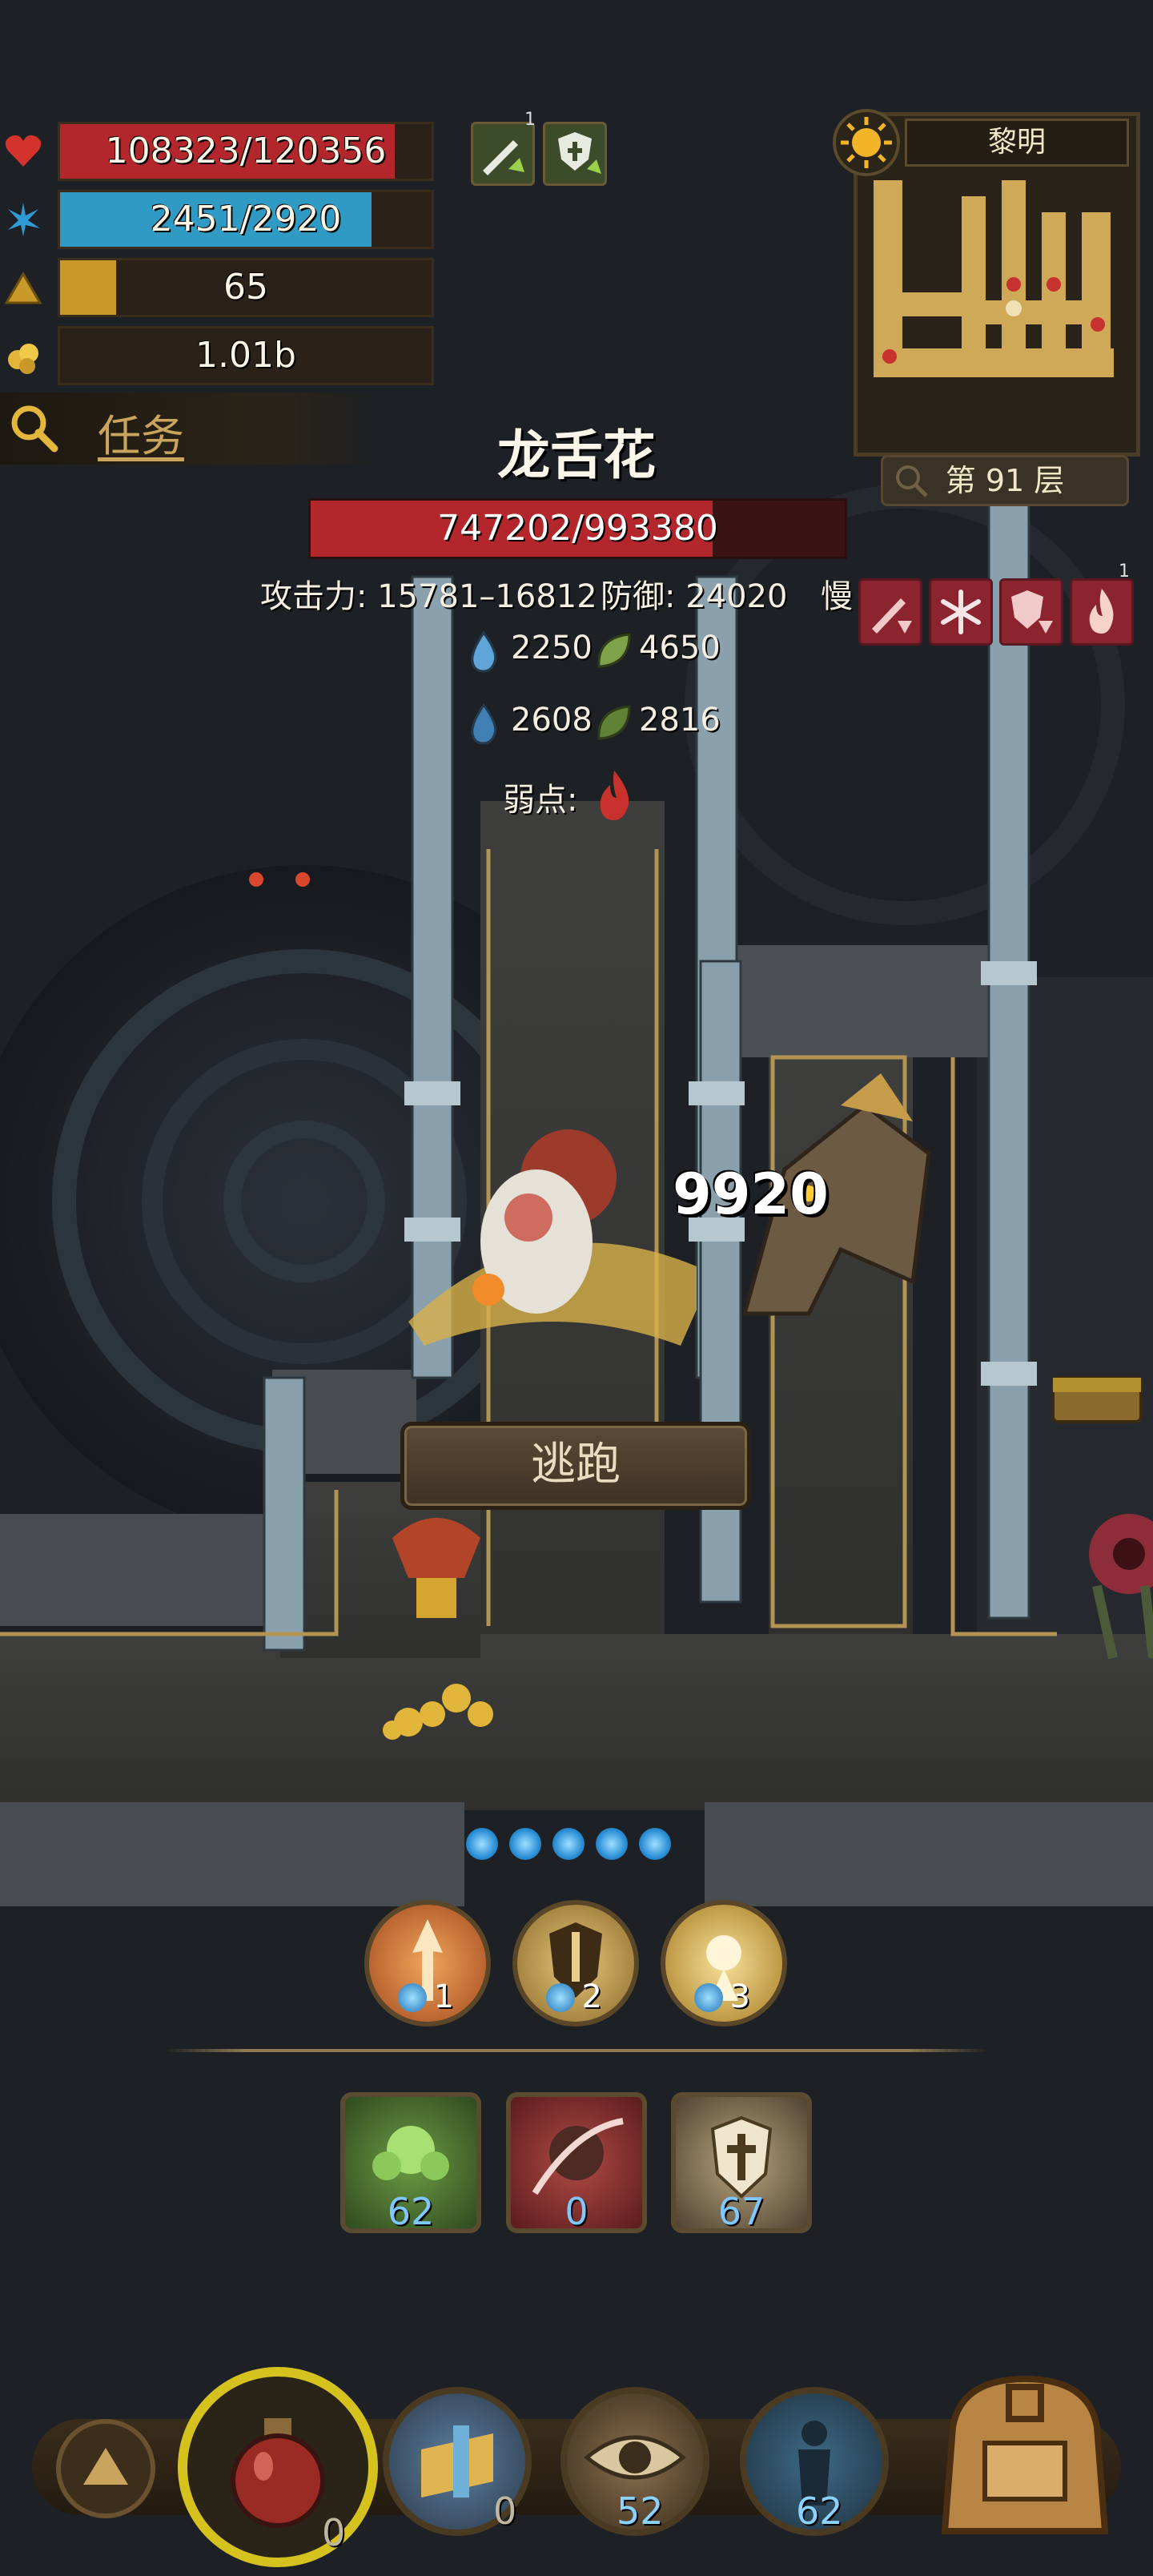 This screenshot has width=1153, height=2576. I want to click on skill-1-cost: 1, so click(444, 1996).